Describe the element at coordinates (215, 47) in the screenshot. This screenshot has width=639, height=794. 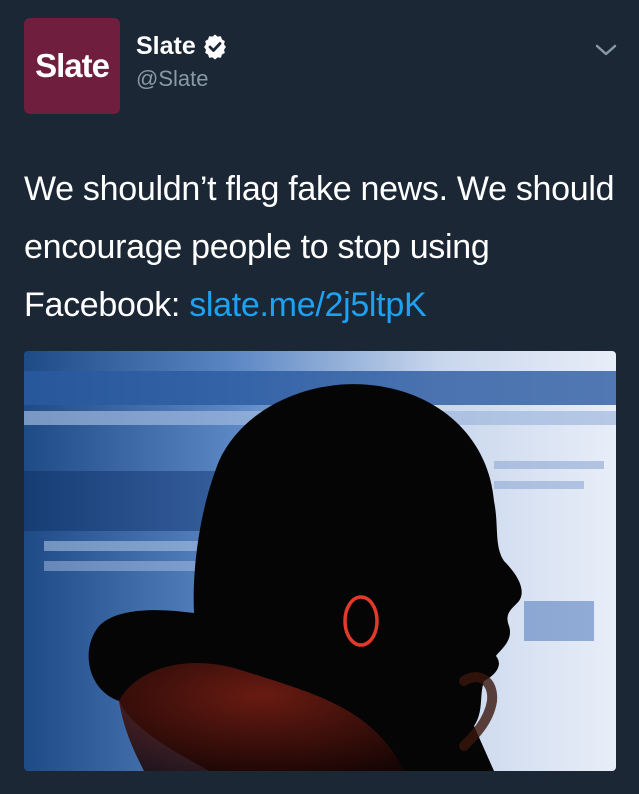
I see `verified-badge-icon` at that location.